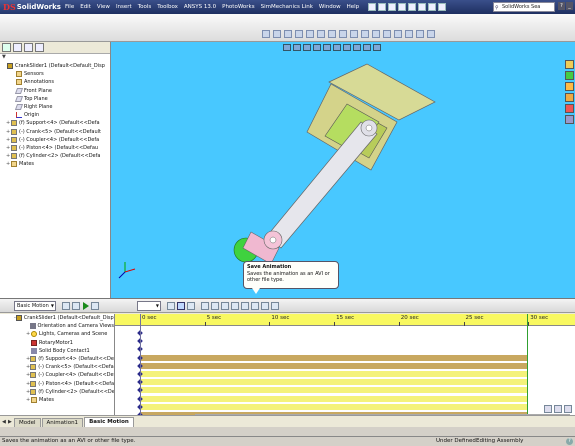 The height and width of the screenshot is (446, 575). I want to click on tree-item: Right Plane, so click(56, 107).